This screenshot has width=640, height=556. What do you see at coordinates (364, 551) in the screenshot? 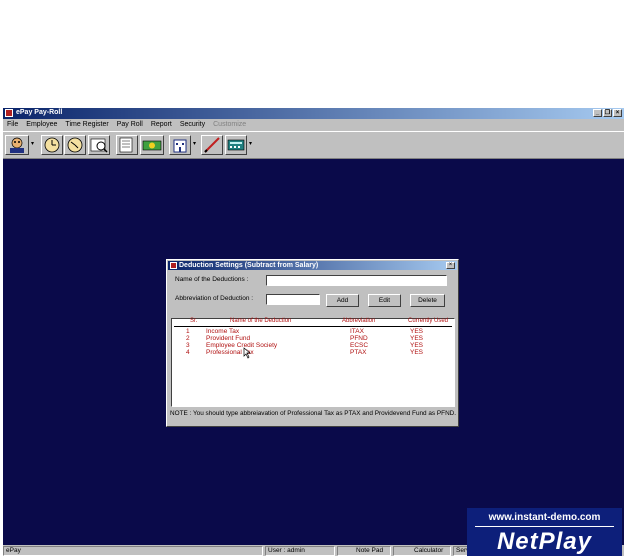
I see `notepad-taskbar-button: Note Pad` at bounding box center [364, 551].